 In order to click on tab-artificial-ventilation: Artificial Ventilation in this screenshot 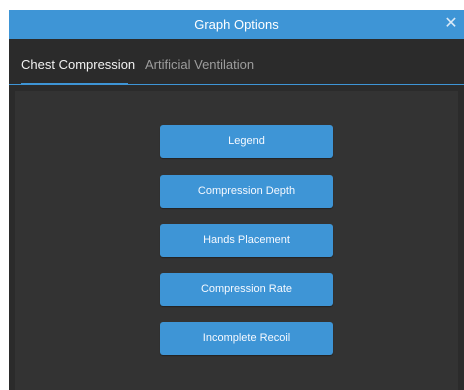, I will do `click(199, 64)`.